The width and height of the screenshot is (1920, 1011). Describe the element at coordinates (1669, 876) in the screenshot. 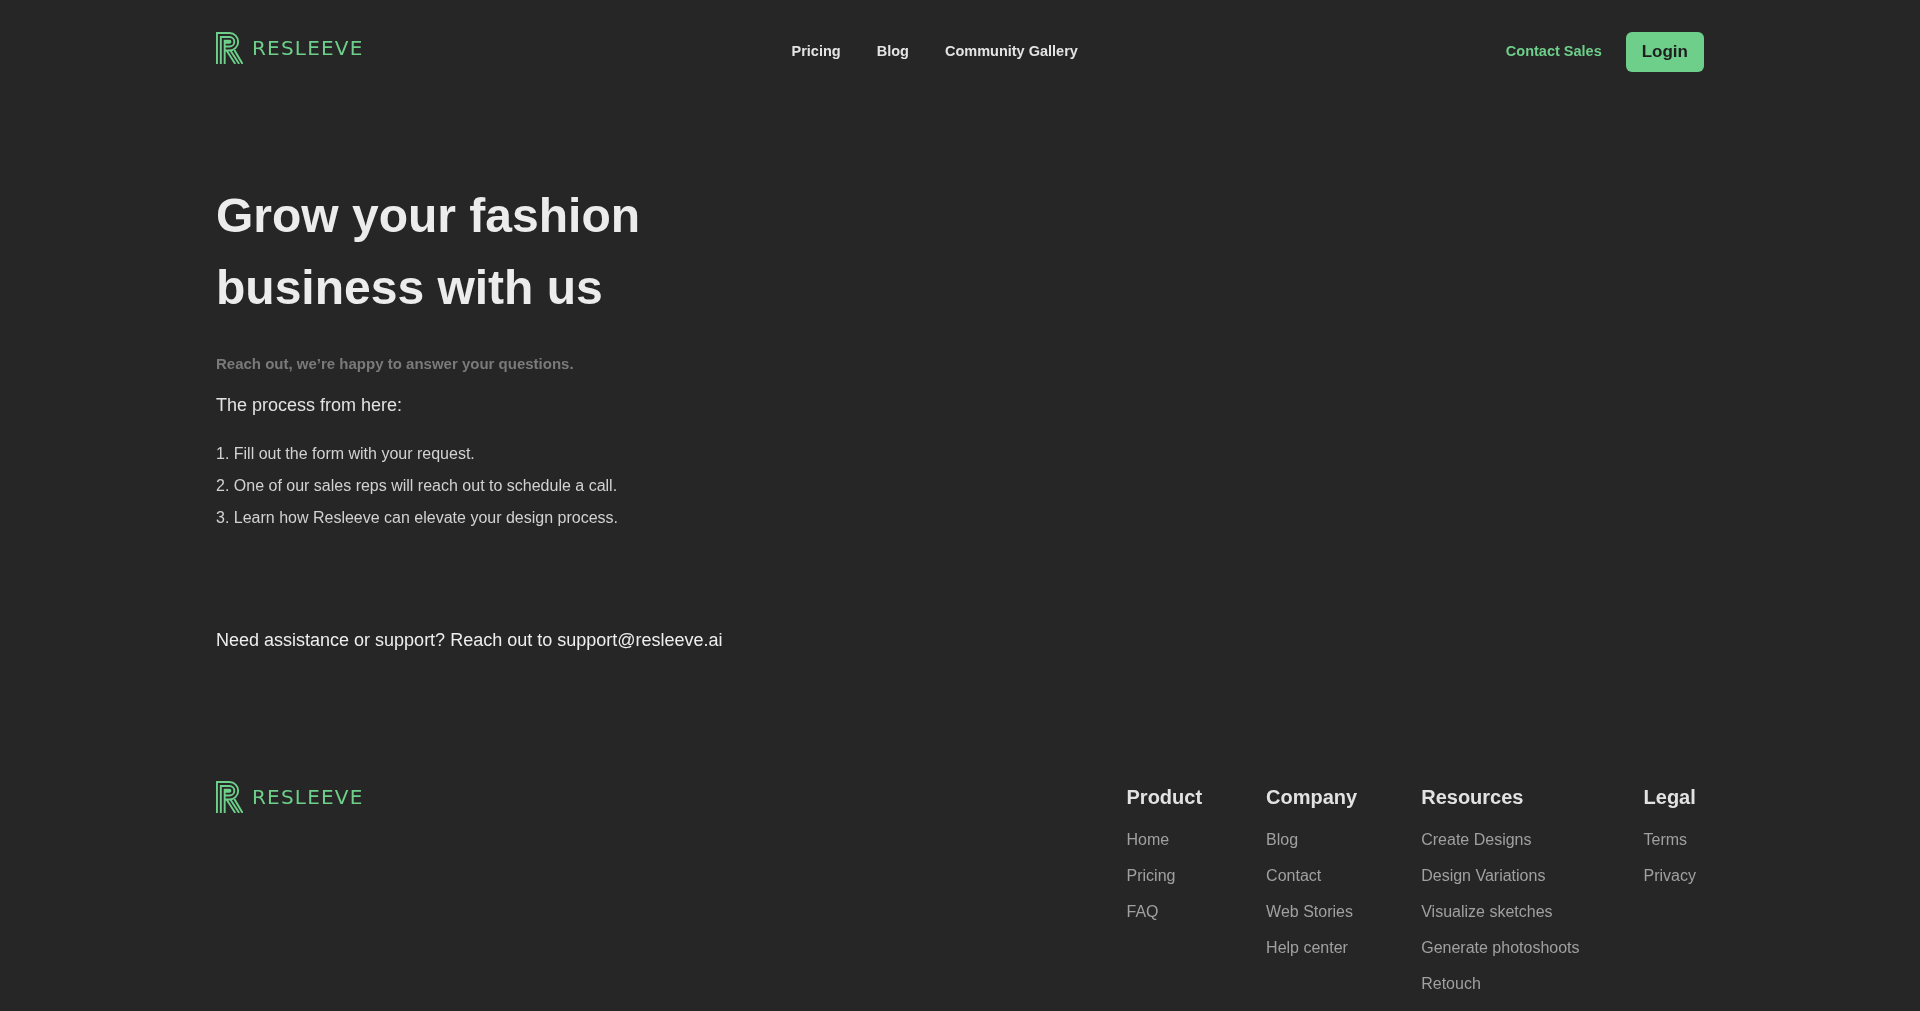

I see `footer-link: Privacy` at that location.